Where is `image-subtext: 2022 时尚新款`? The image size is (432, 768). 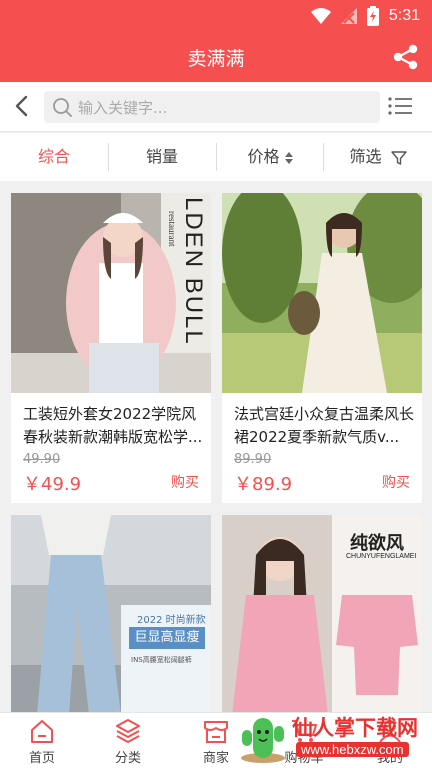
image-subtext: 2022 时尚新款 is located at coordinates (171, 620).